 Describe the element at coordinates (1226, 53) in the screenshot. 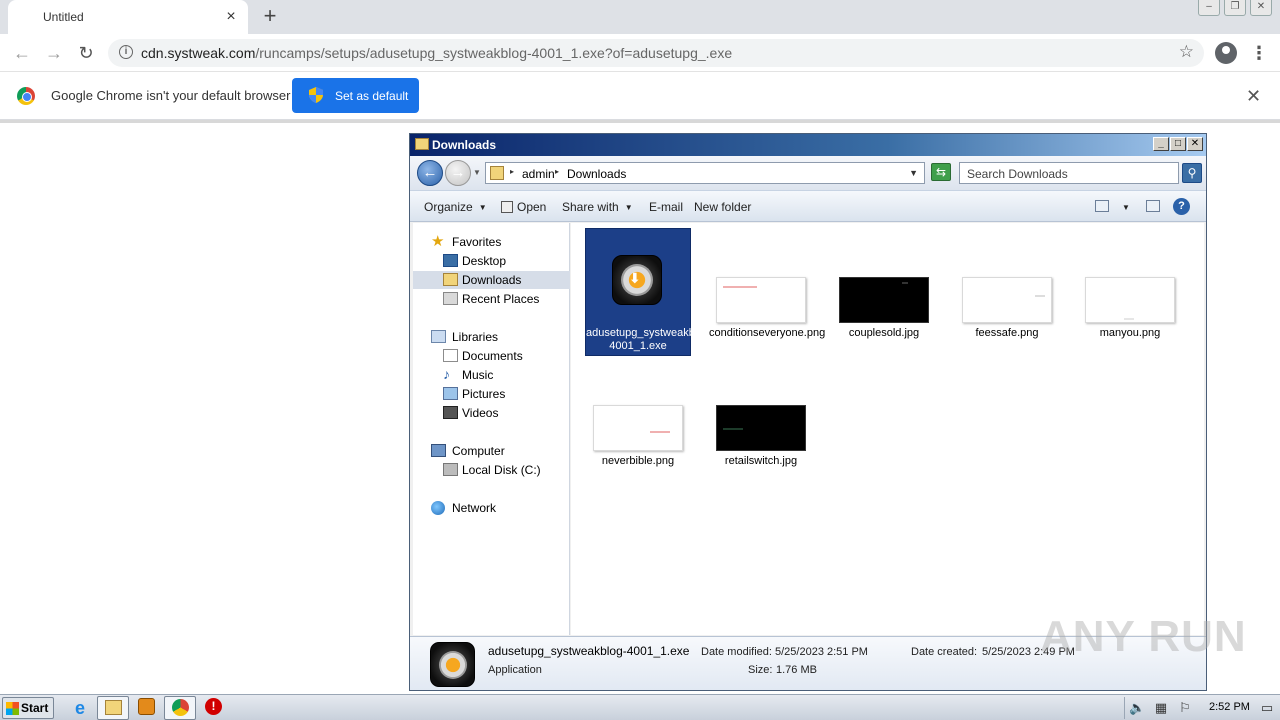

I see `profile-avatar-icon` at that location.